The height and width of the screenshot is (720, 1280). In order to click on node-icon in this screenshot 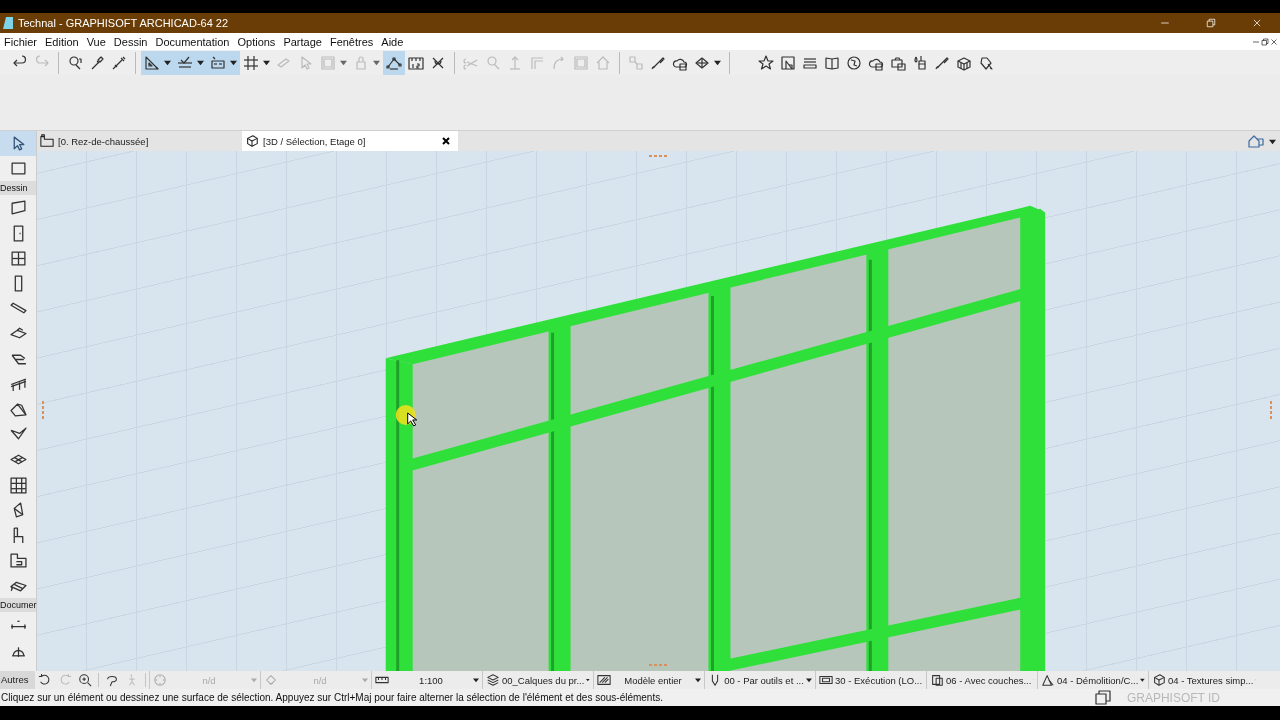, I will do `click(394, 62)`.